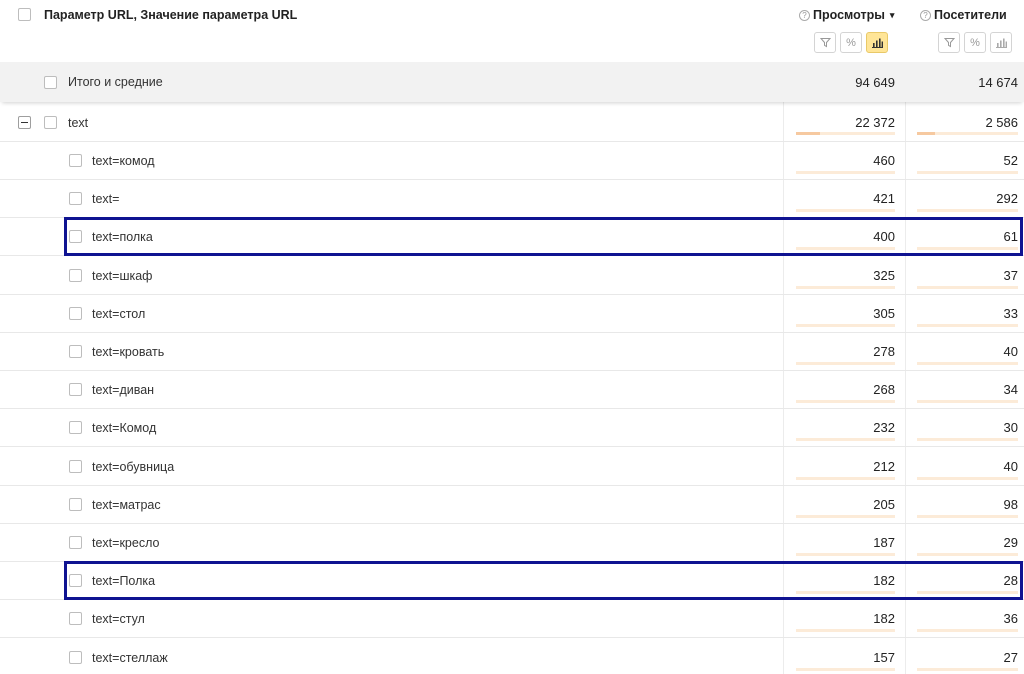 The image size is (1024, 674). I want to click on group-views: 22 372, so click(875, 122).